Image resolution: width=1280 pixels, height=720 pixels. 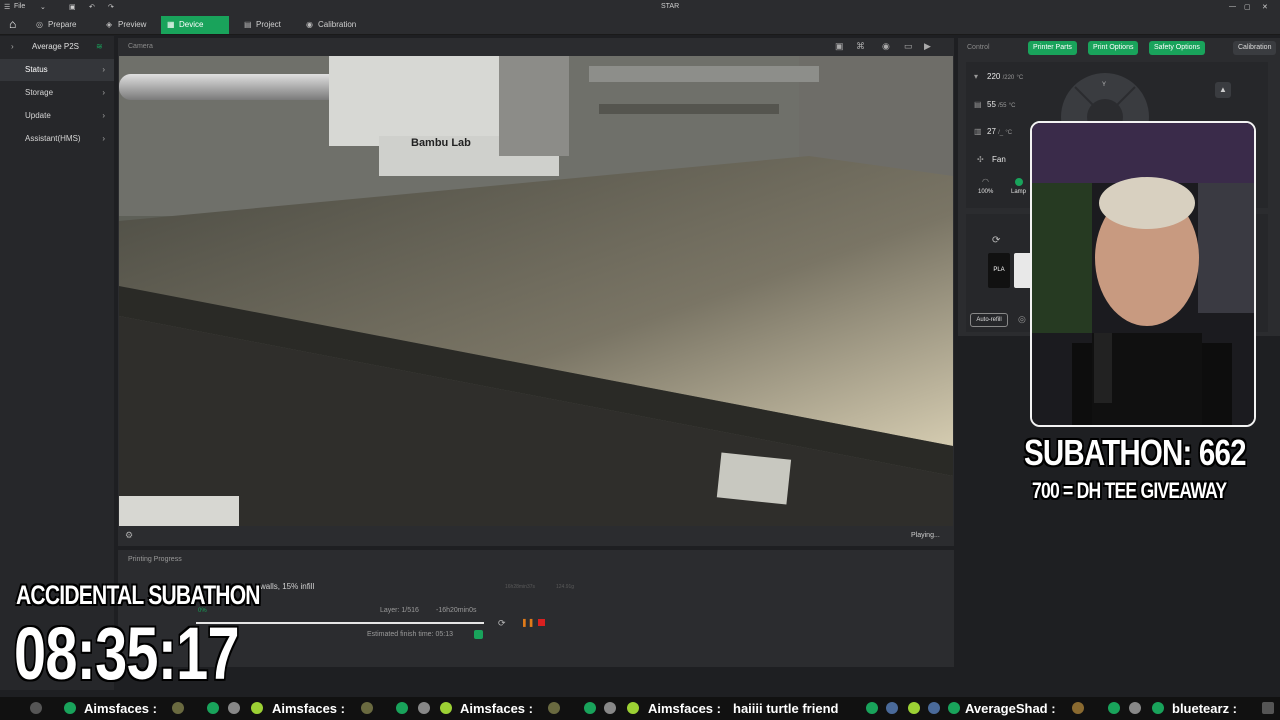 What do you see at coordinates (520, 587) in the screenshot?
I see `print-duration: 16h28min37s` at bounding box center [520, 587].